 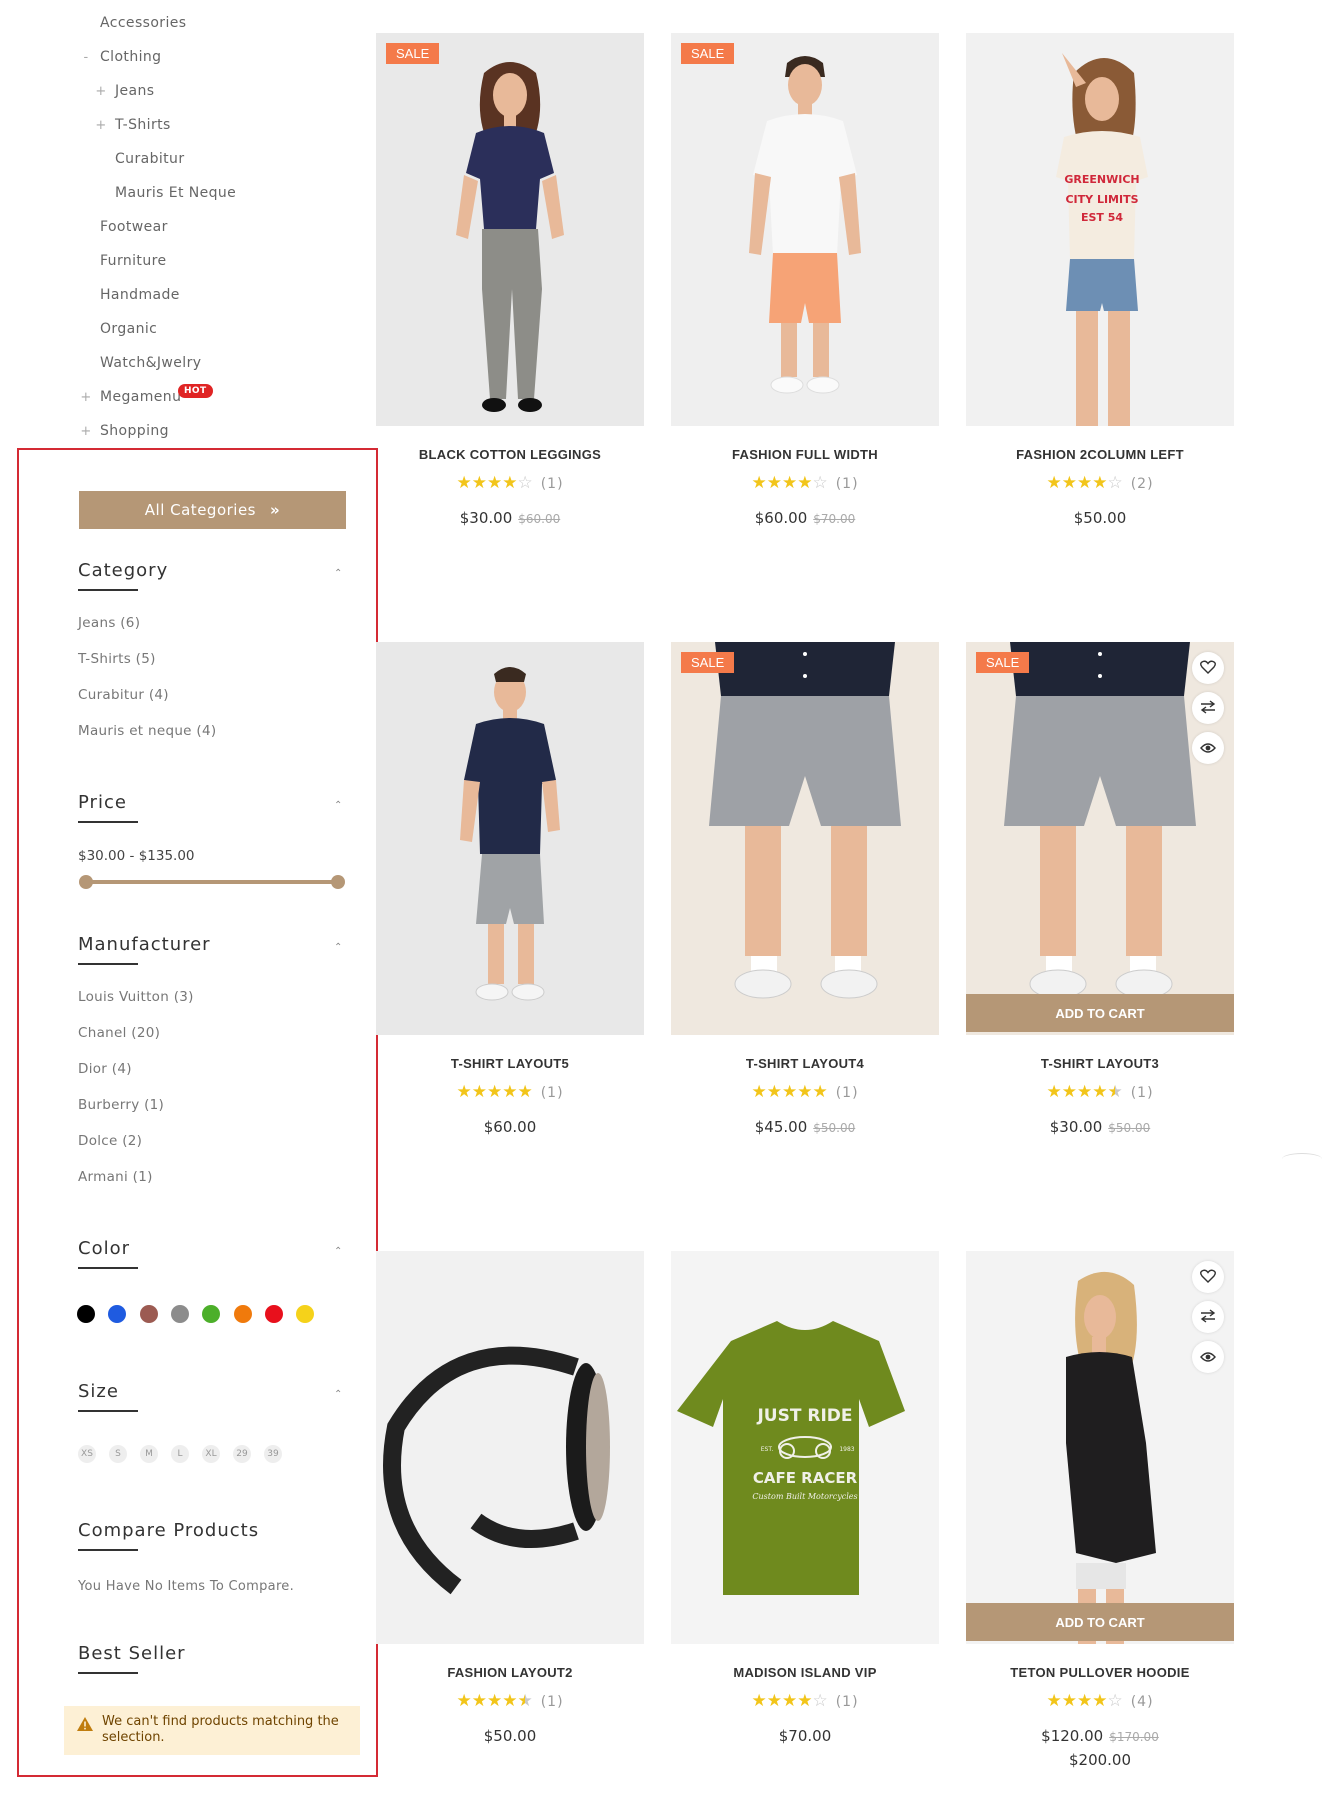 I want to click on size-option: M, so click(x=149, y=1454).